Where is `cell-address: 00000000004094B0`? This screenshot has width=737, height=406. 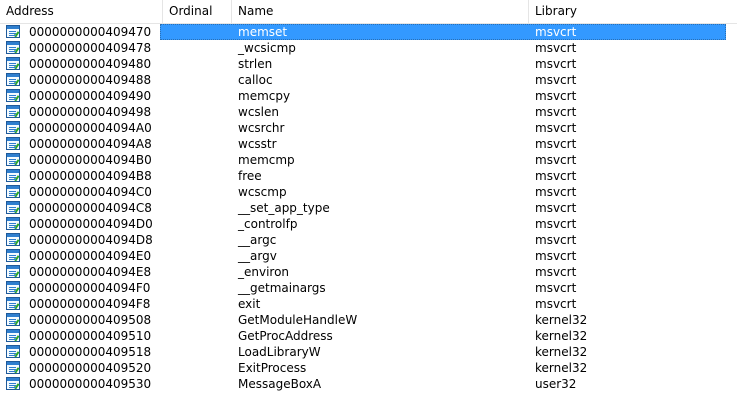
cell-address: 00000000004094B0 is located at coordinates (90, 160).